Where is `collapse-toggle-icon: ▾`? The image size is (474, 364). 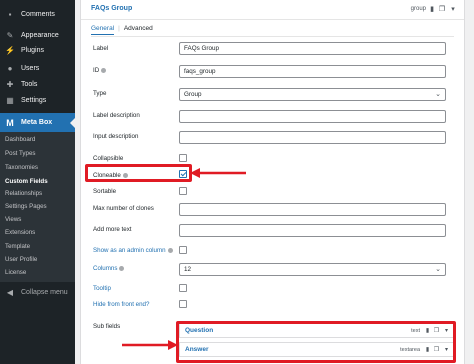 collapse-toggle-icon: ▾ is located at coordinates (453, 9).